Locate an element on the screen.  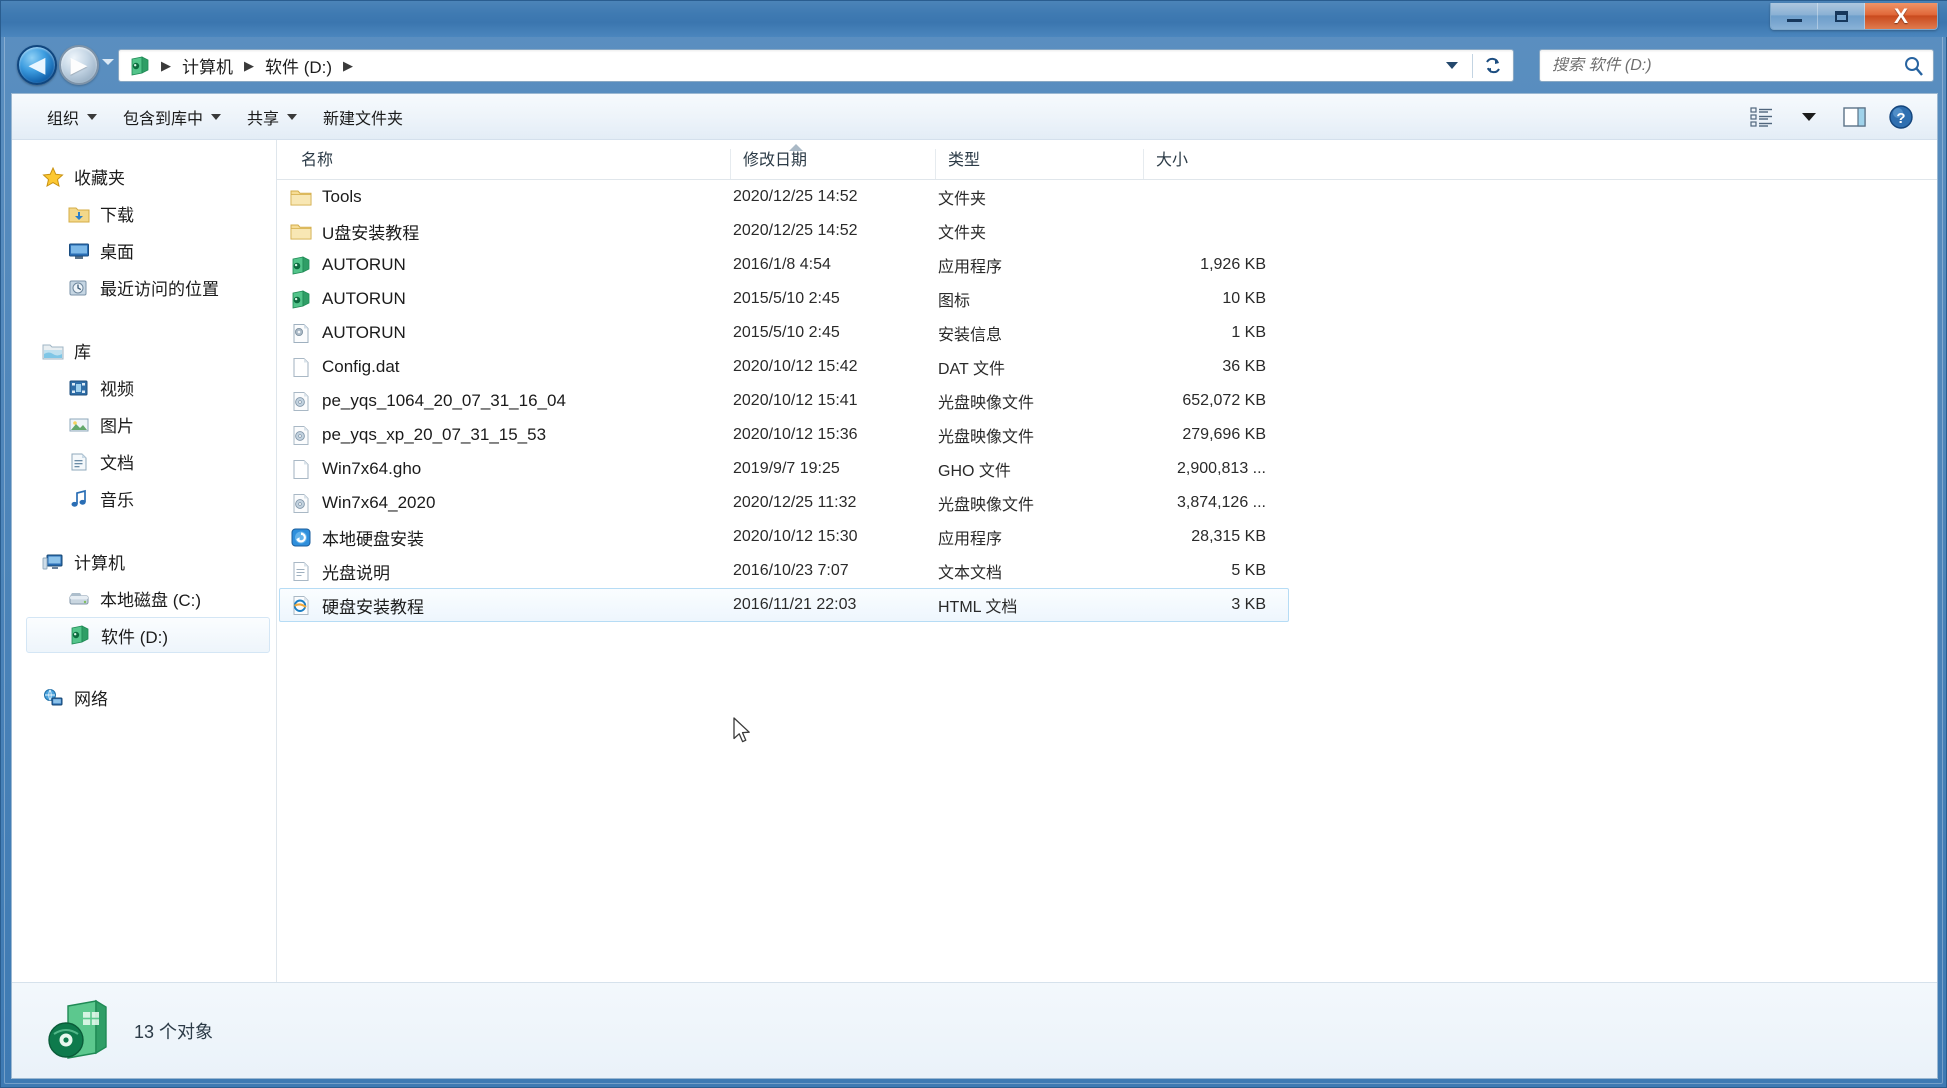
breadcrumb-item-computer: 计算机 is located at coordinates (207, 65).